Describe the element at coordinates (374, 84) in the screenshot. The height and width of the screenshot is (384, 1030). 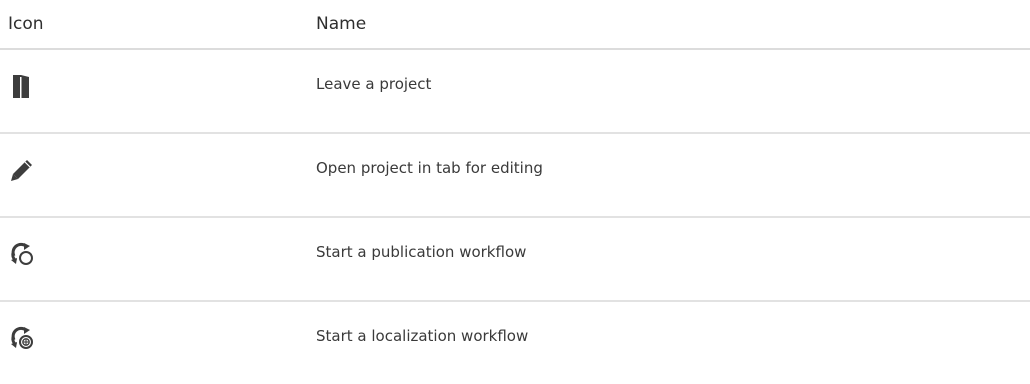
I see `row-name-label: Leave a project` at that location.